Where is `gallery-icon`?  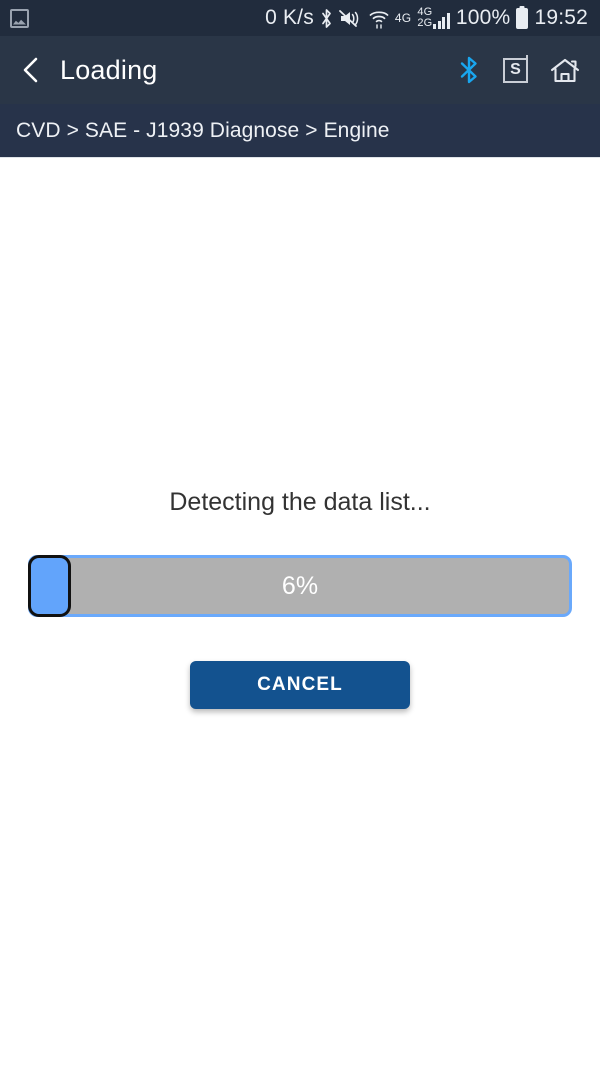
gallery-icon is located at coordinates (19, 18).